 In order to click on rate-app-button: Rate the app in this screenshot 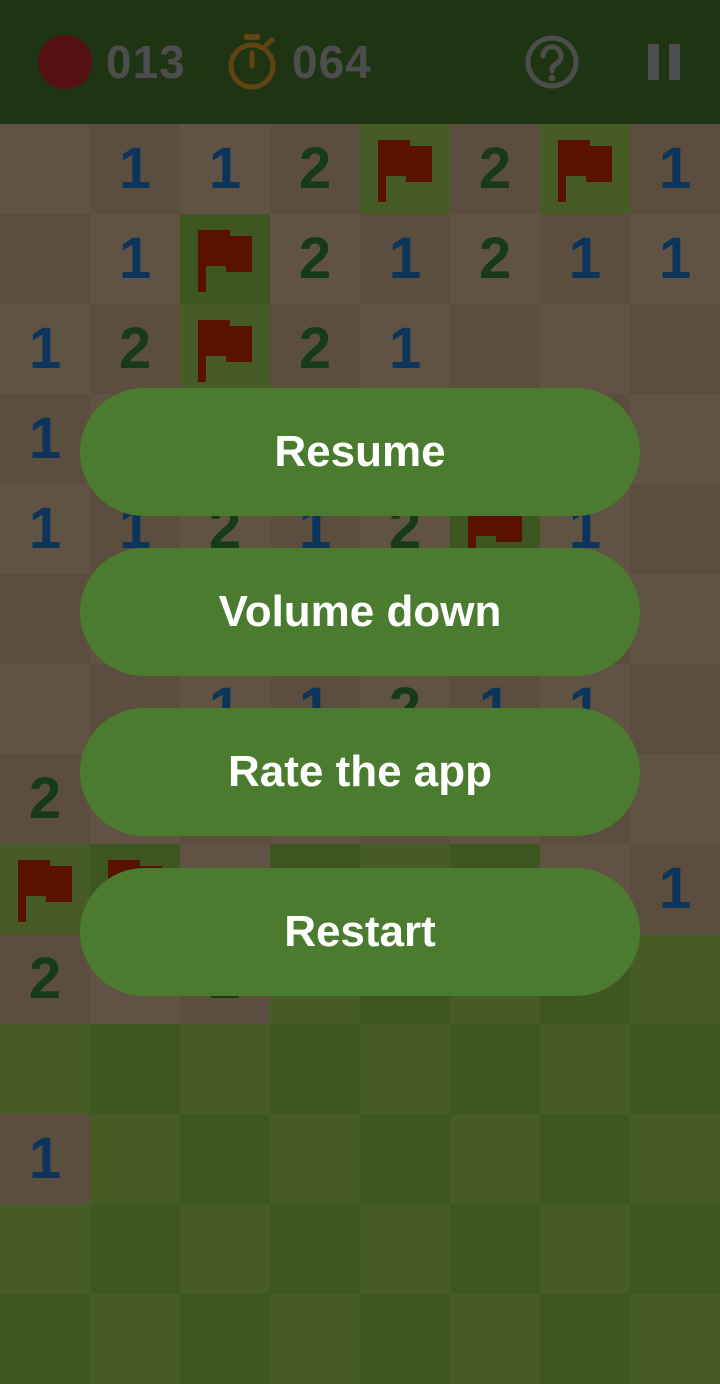, I will do `click(360, 772)`.